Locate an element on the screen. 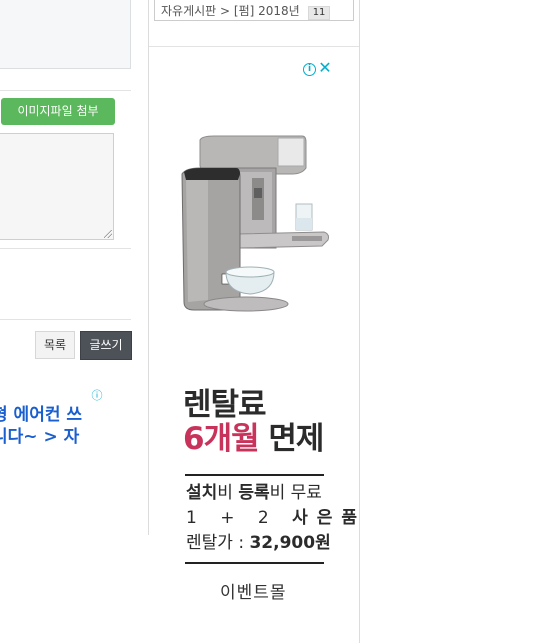 The height and width of the screenshot is (643, 557). hot-post-link: 자유게시판 > [펌] 2018년 11 is located at coordinates (246, 11).